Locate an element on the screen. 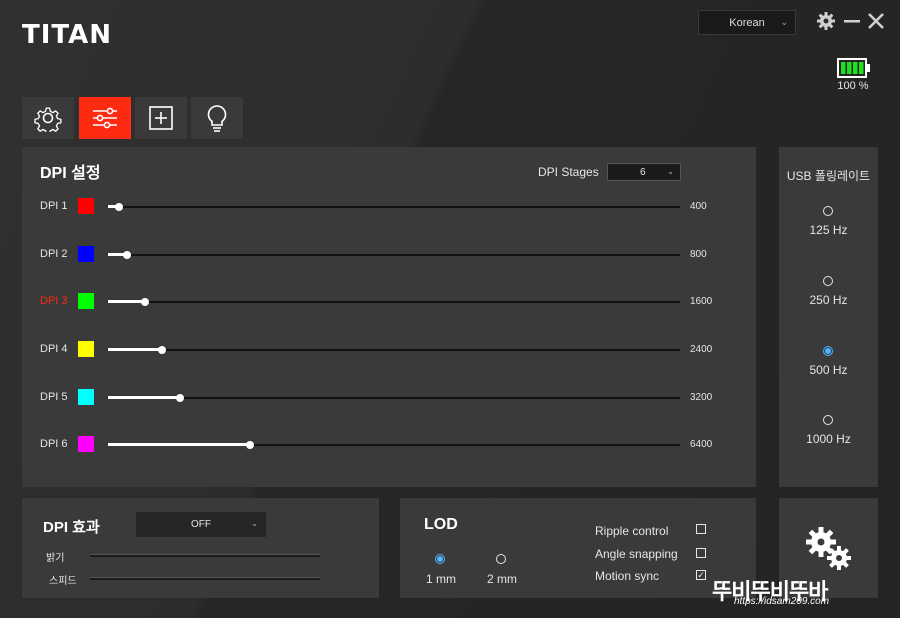  macro-plus-icon is located at coordinates (161, 118).